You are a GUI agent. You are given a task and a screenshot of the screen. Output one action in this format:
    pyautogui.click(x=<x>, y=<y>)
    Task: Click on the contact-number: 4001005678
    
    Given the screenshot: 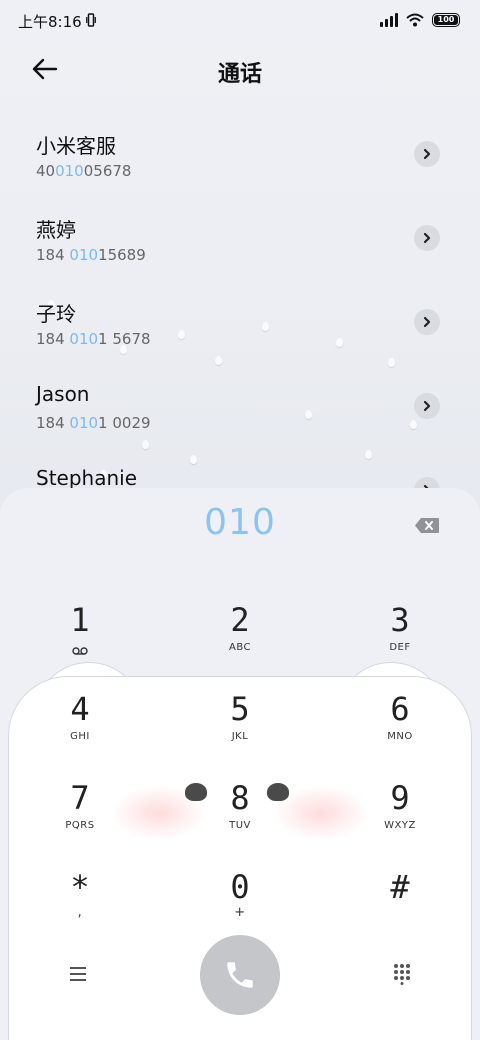 What is the action you would take?
    pyautogui.click(x=84, y=171)
    